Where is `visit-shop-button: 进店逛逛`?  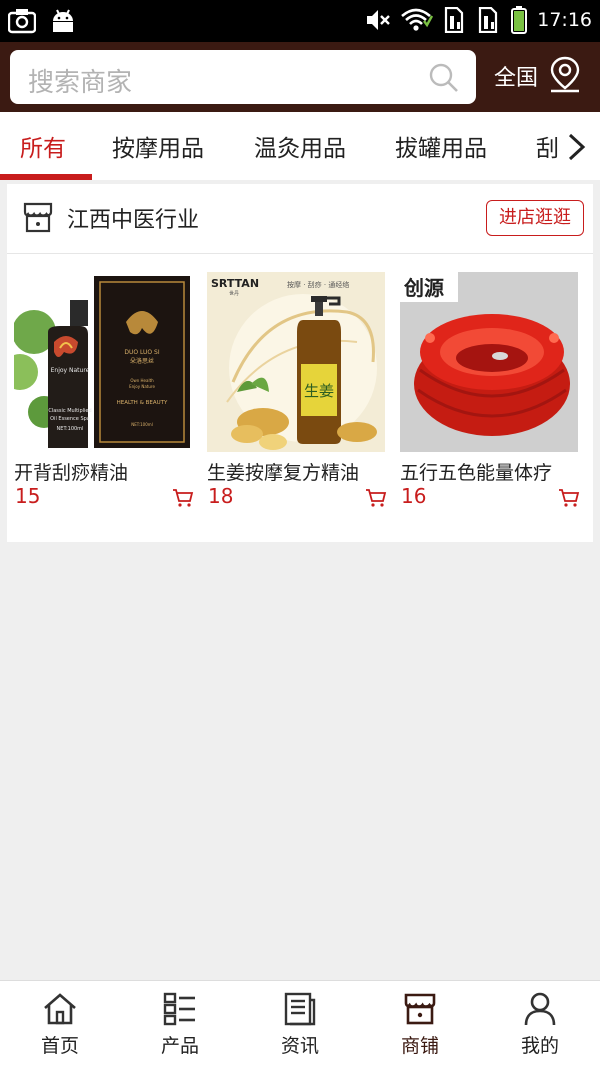
visit-shop-button: 进店逛逛 is located at coordinates (535, 218).